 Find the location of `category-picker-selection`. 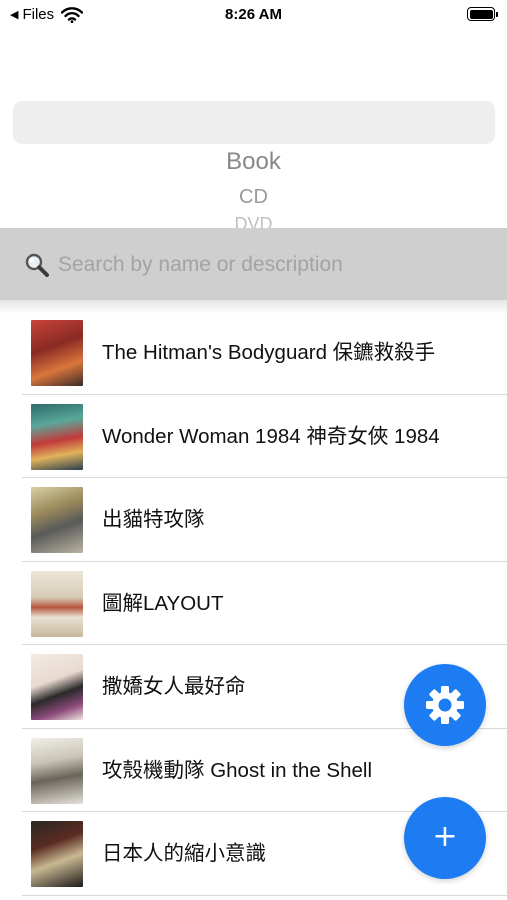

category-picker-selection is located at coordinates (254, 122).